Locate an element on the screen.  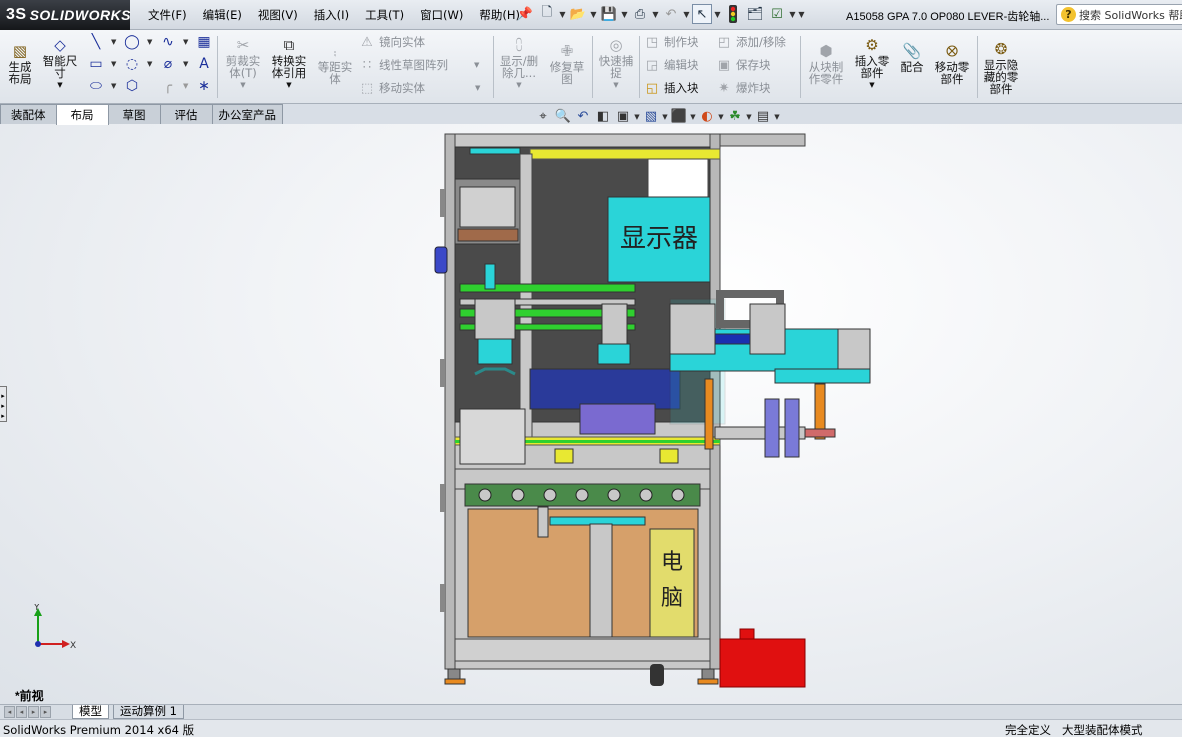
mate-button: 📎 配合 is located at coordinates (912, 57).